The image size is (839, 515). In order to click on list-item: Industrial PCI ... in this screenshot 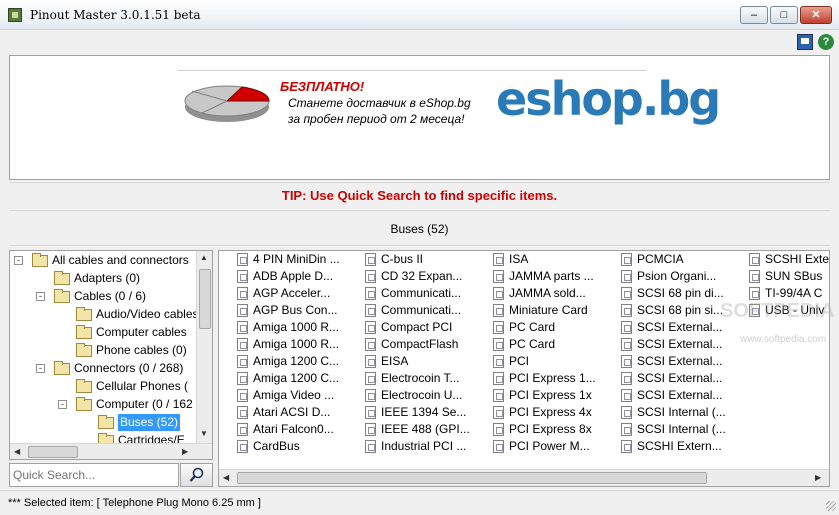, I will do `click(427, 446)`.